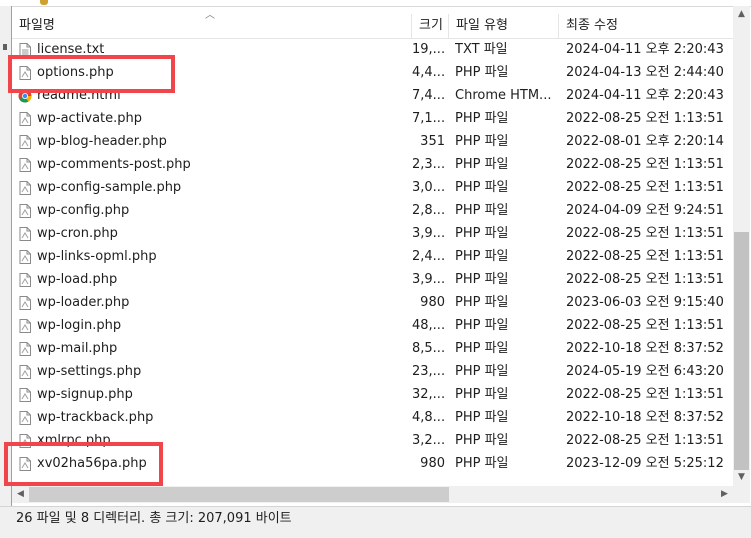 Image resolution: width=751 pixels, height=538 pixels. Describe the element at coordinates (79, 325) in the screenshot. I see `file-name: wp-login.php` at that location.